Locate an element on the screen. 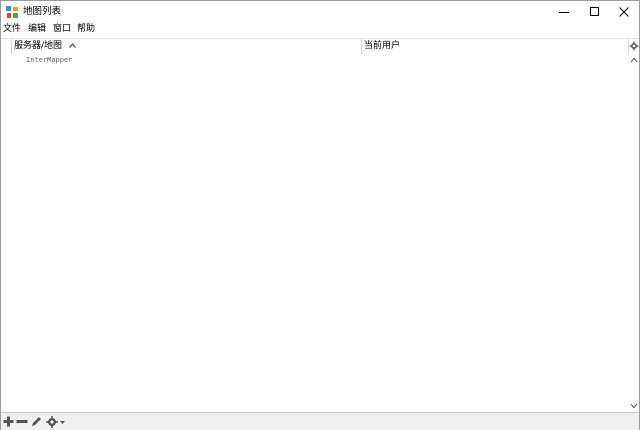 This screenshot has width=640, height=430. menu-file: 文件 is located at coordinates (12, 29).